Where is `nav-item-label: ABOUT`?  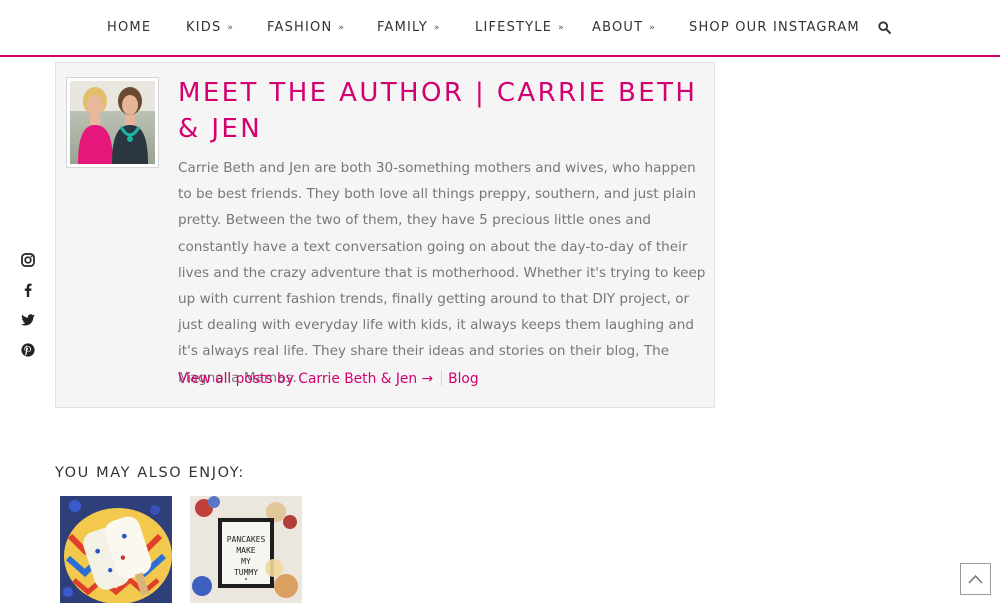
nav-item-label: ABOUT is located at coordinates (618, 27).